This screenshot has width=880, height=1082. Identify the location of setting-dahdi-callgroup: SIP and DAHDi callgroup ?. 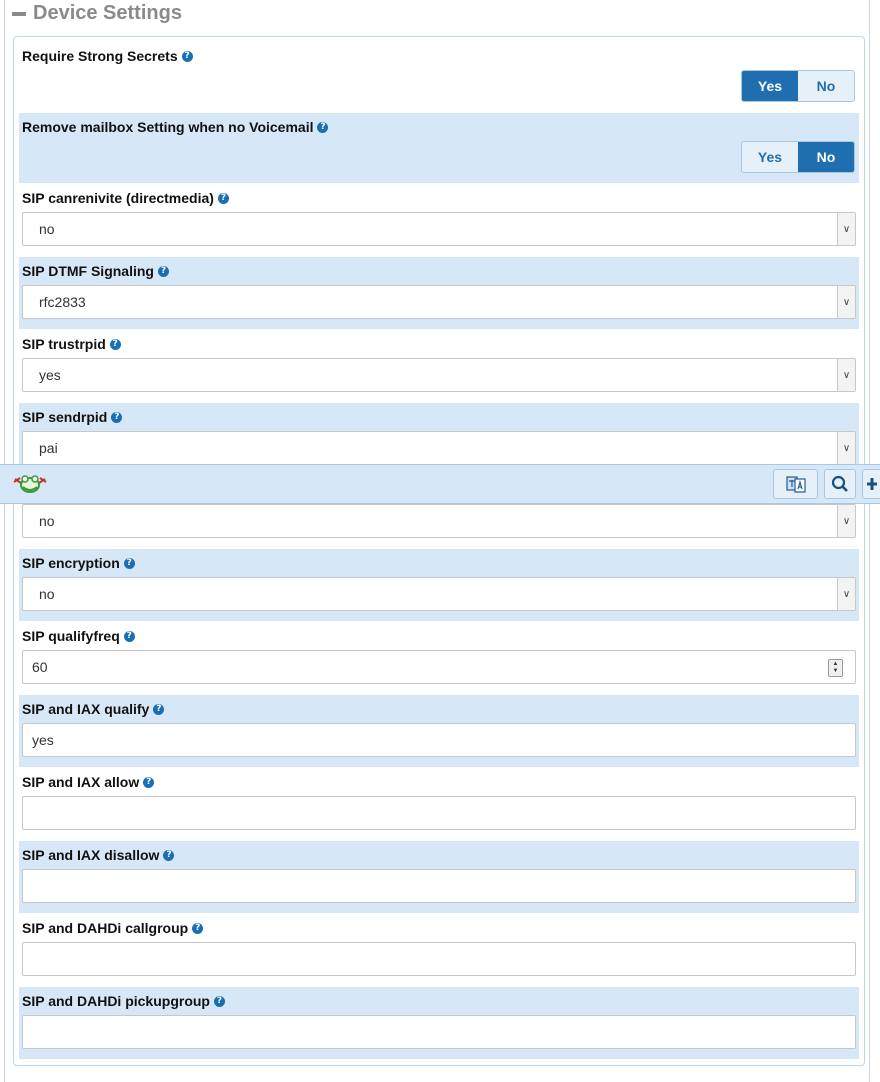
(439, 950).